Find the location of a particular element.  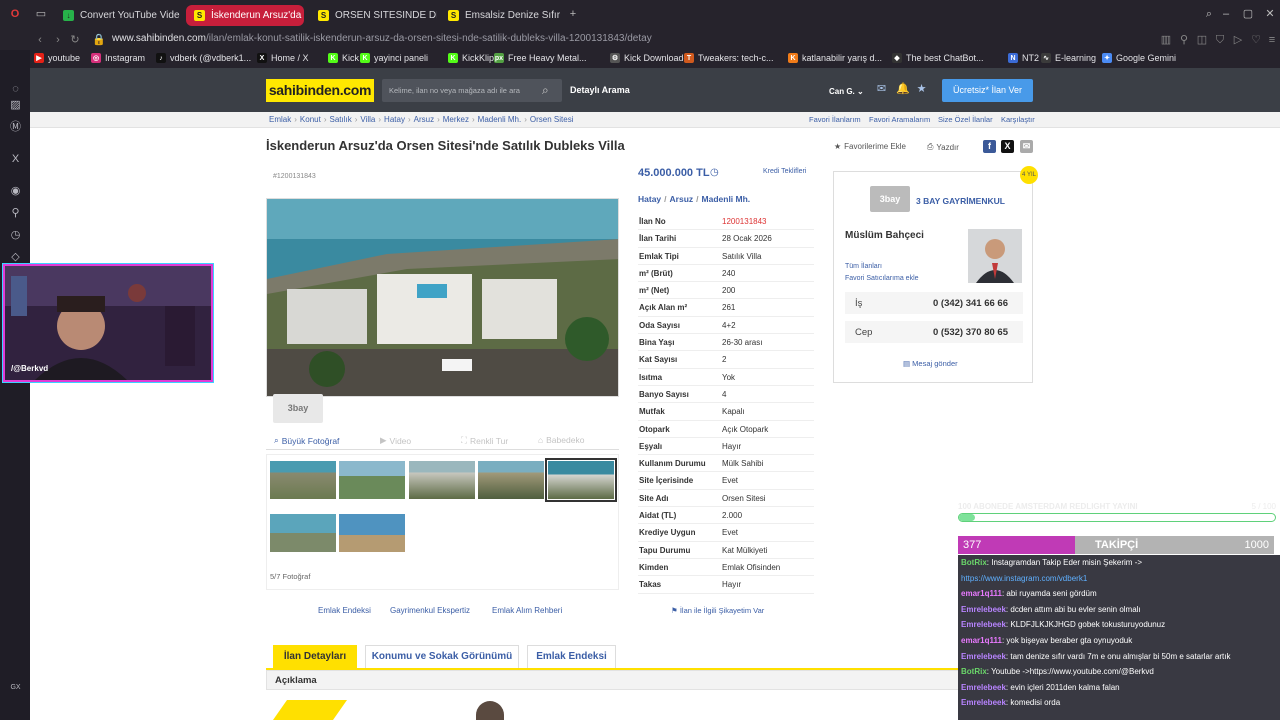

breadcrumb-item: Satılık is located at coordinates (340, 119).